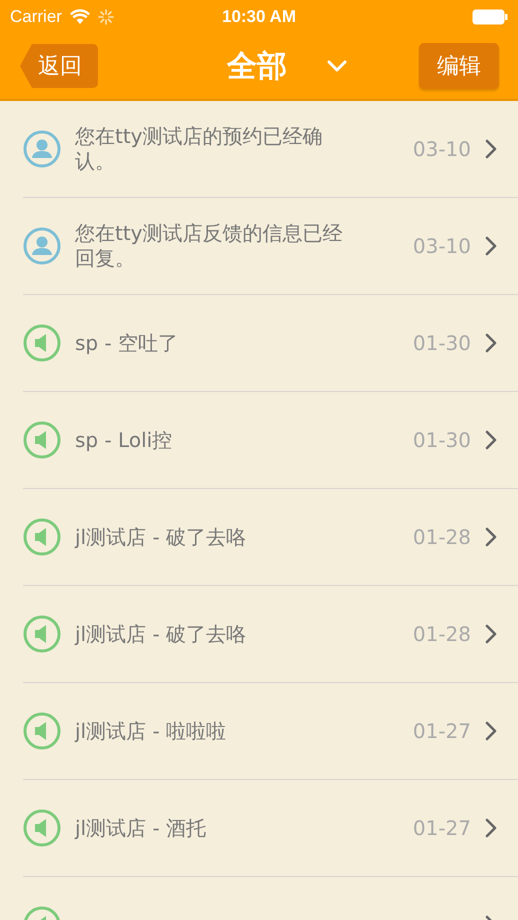 This screenshot has height=920, width=518. What do you see at coordinates (127, 343) in the screenshot?
I see `message-text: sp - 空吐了` at bounding box center [127, 343].